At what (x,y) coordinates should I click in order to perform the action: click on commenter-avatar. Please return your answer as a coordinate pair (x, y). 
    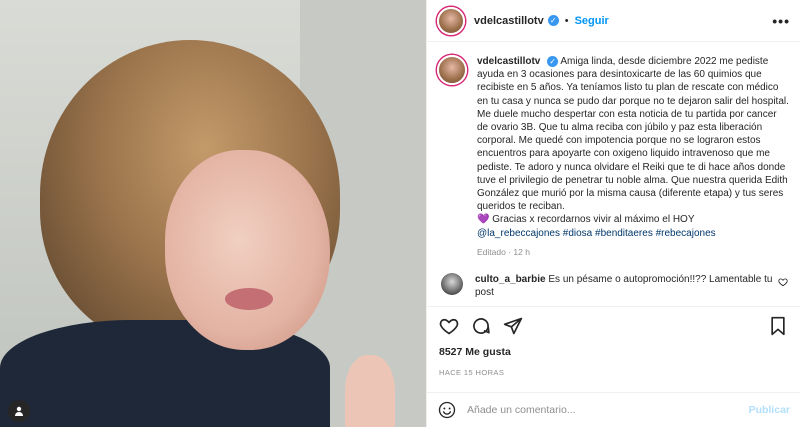
    Looking at the image, I should click on (452, 284).